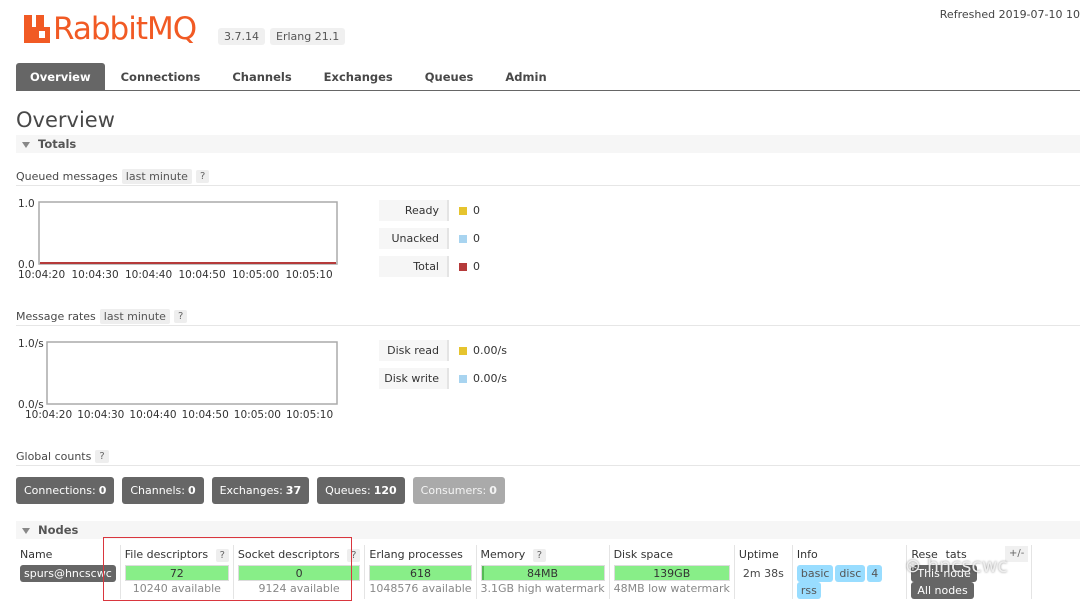  Describe the element at coordinates (548, 144) in the screenshot. I see `totals-section-toggle: Totals` at that location.